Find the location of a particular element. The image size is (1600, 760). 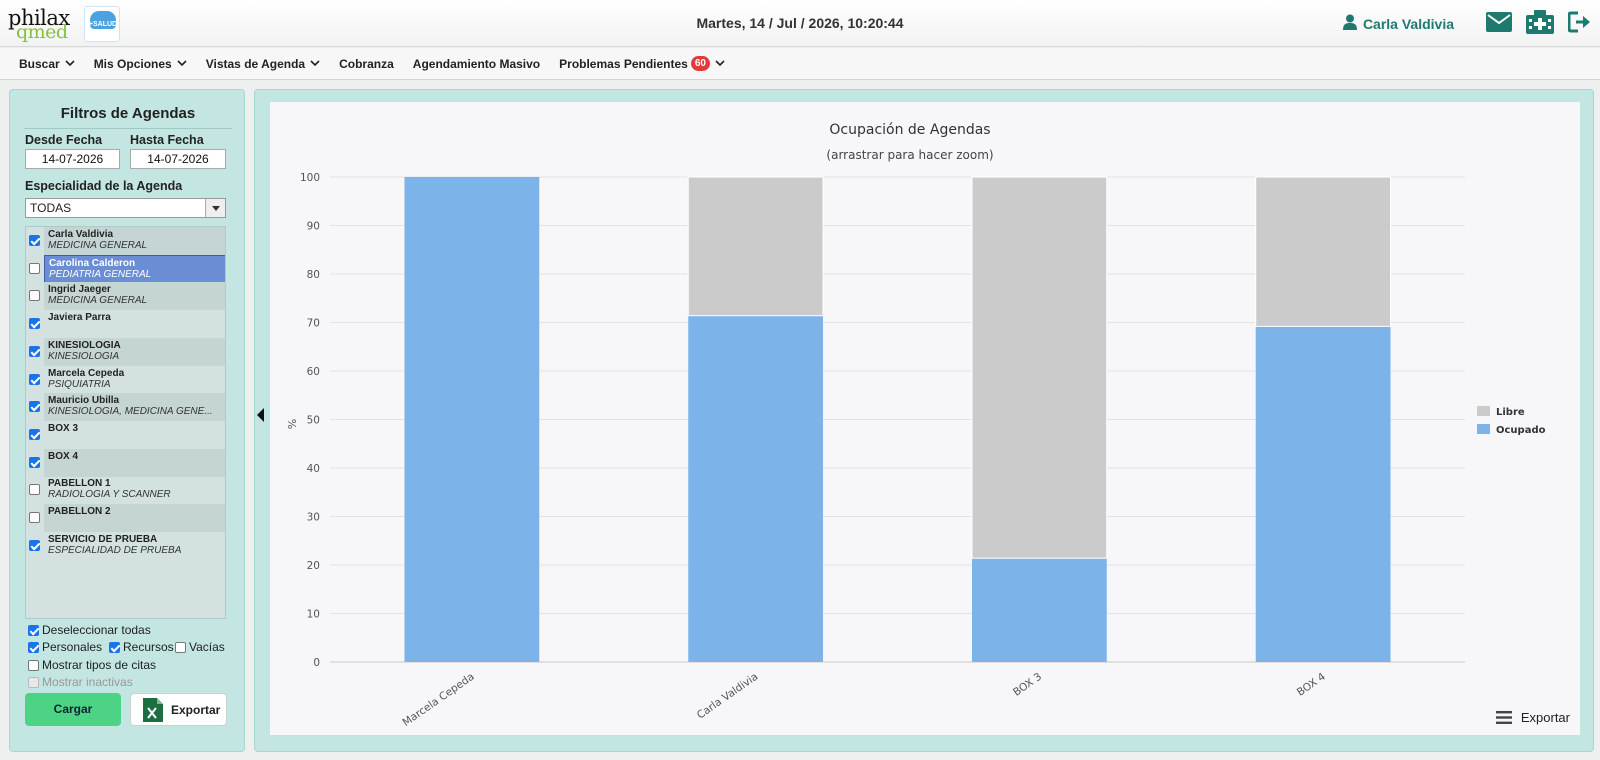

nav-cobranza: Cobranza is located at coordinates (366, 64).